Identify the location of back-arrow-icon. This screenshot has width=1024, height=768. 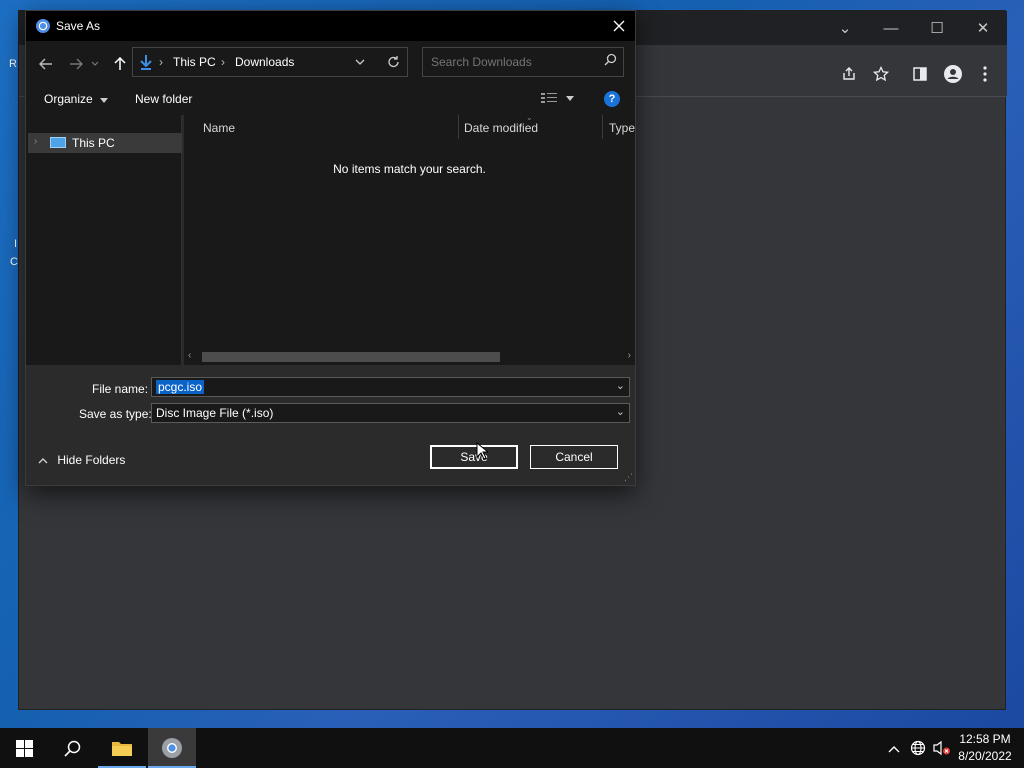
(46, 64).